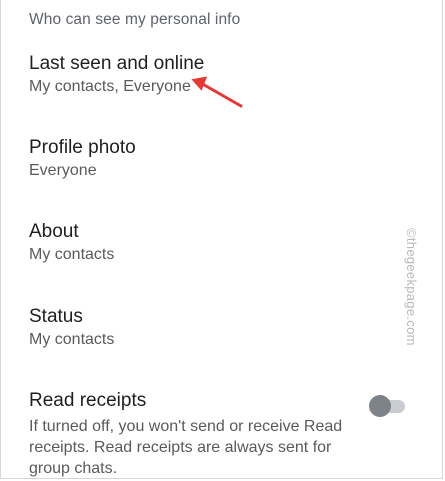 The image size is (445, 481). Describe the element at coordinates (411, 287) in the screenshot. I see `watermark-text: ©thegeekpage.com` at that location.